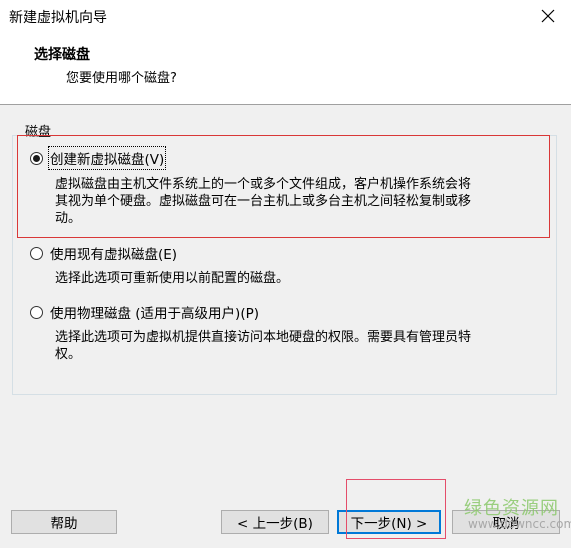  Describe the element at coordinates (389, 522) in the screenshot. I see `next-button: 下一步(N) >` at that location.